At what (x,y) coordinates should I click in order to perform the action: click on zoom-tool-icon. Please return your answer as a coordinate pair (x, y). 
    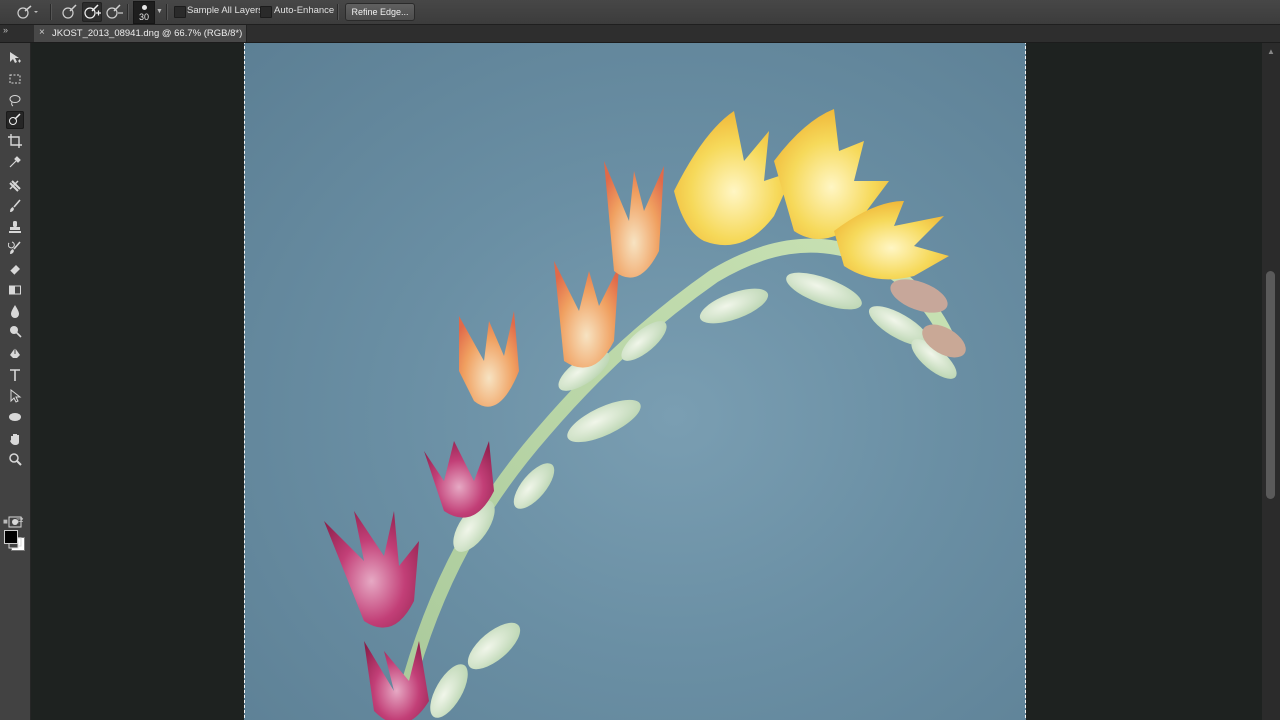
    Looking at the image, I should click on (15, 459).